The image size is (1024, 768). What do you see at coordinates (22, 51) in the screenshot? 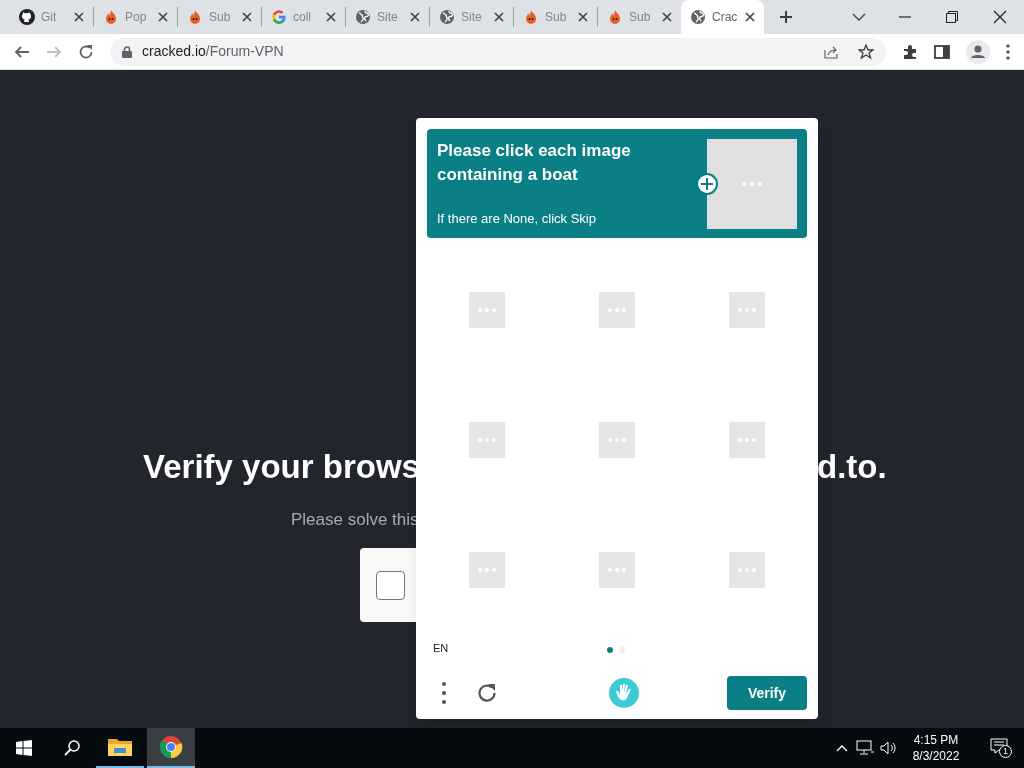
I see `back-icon` at bounding box center [22, 51].